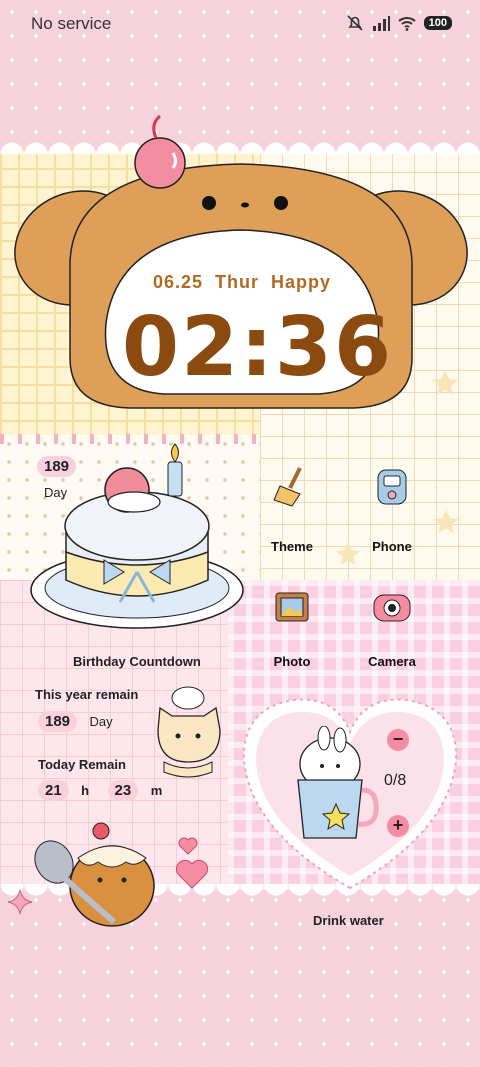 This screenshot has width=480, height=1067. Describe the element at coordinates (292, 509) in the screenshot. I see `app-theme: Theme` at that location.